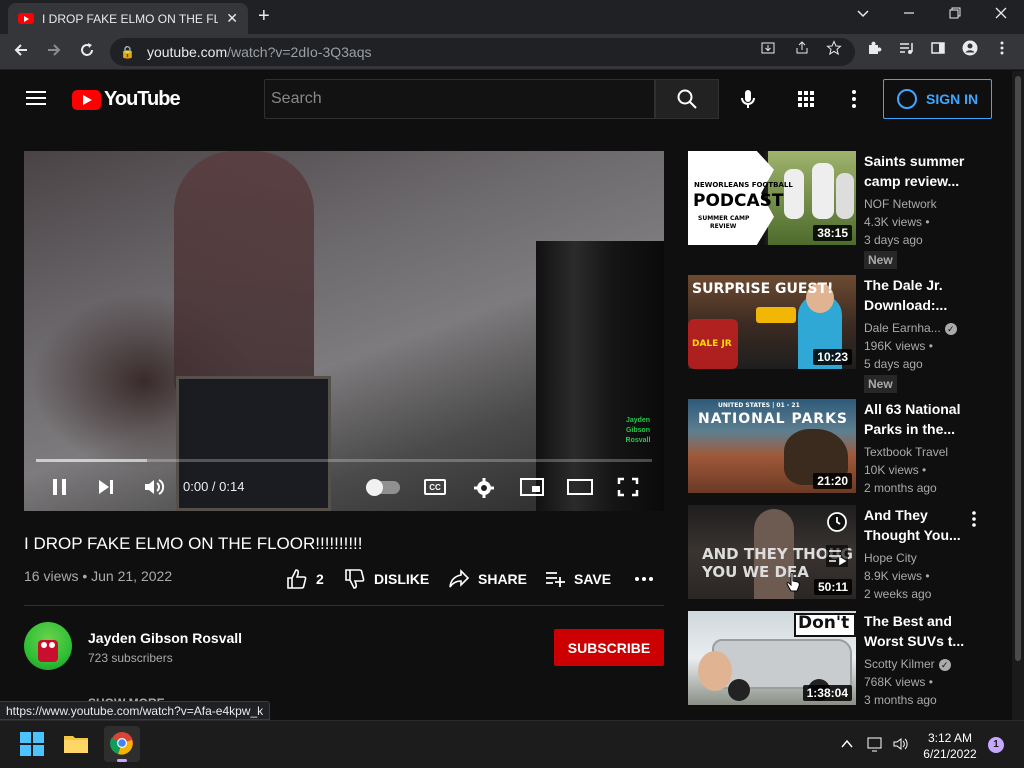 Image resolution: width=1024 pixels, height=768 pixels. I want to click on youtube-logo: YouTube, so click(126, 99).